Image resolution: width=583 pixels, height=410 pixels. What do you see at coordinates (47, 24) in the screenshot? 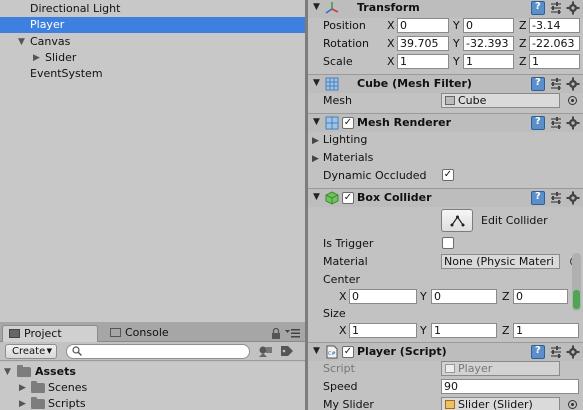
I see `hierarchy-item-label: Player` at bounding box center [47, 24].